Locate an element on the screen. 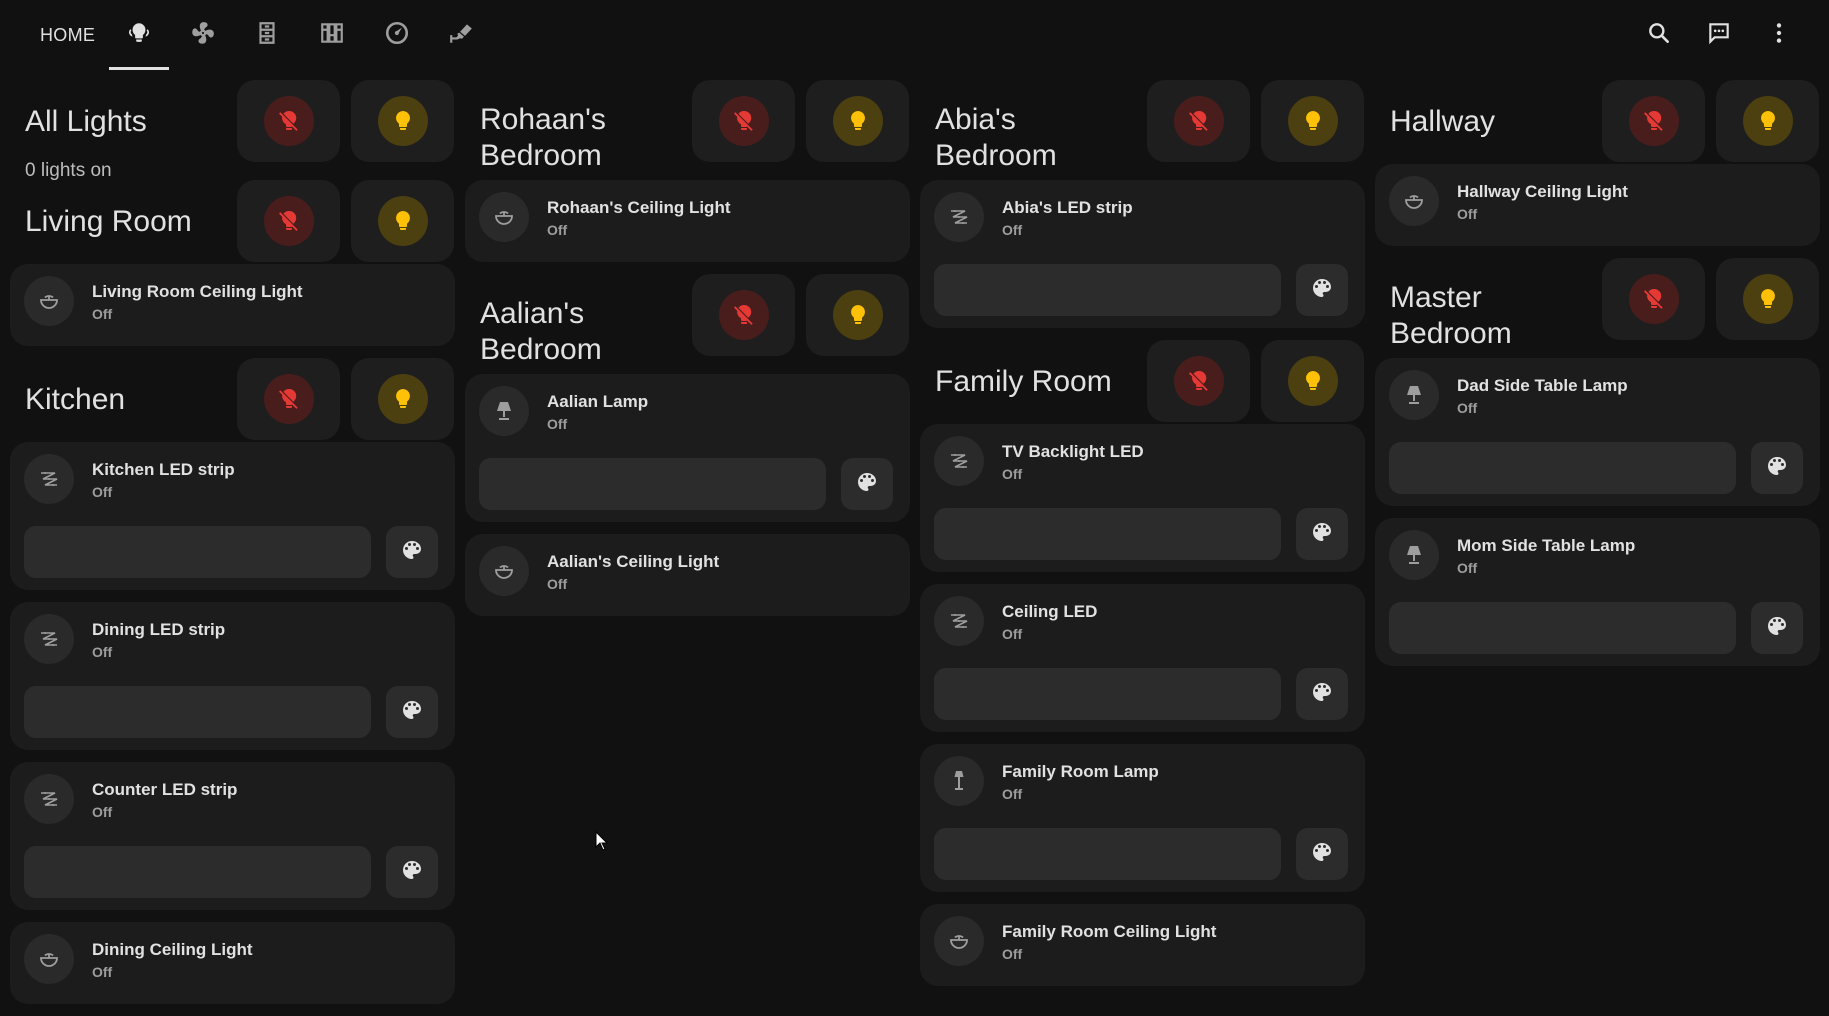 The width and height of the screenshot is (1829, 1016). light-card-dad-side-table-lamp: Dad Side Table Lamp Off is located at coordinates (1597, 432).